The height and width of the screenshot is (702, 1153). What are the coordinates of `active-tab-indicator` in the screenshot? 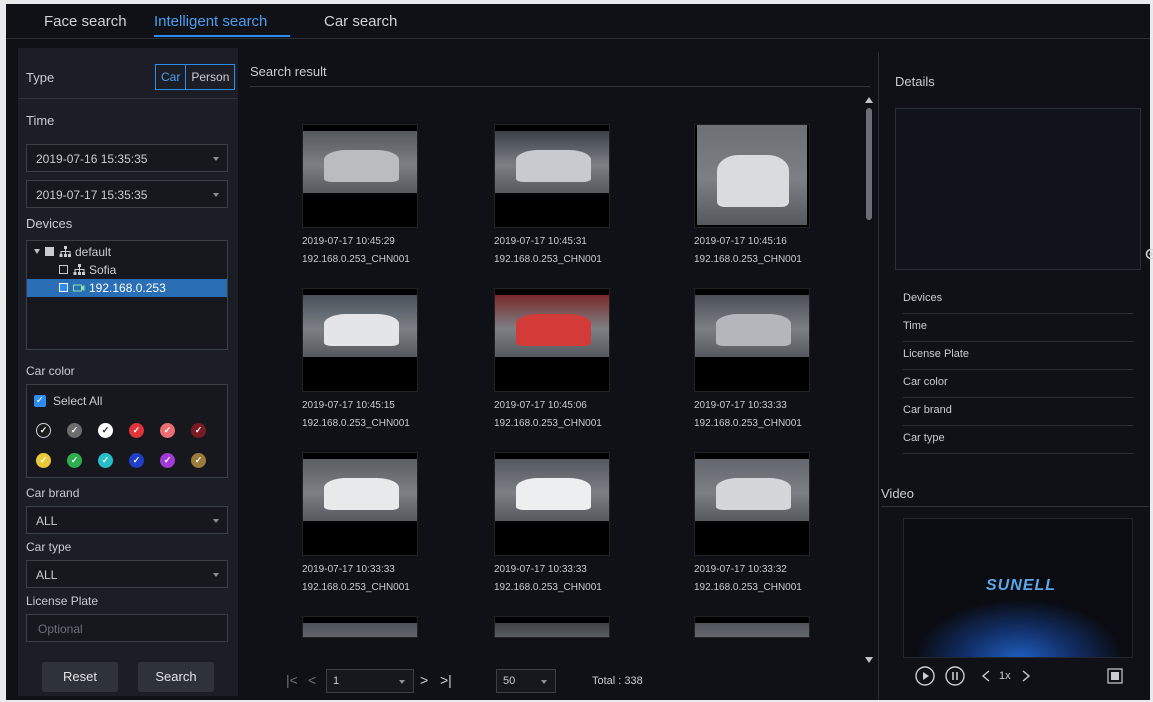 It's located at (222, 36).